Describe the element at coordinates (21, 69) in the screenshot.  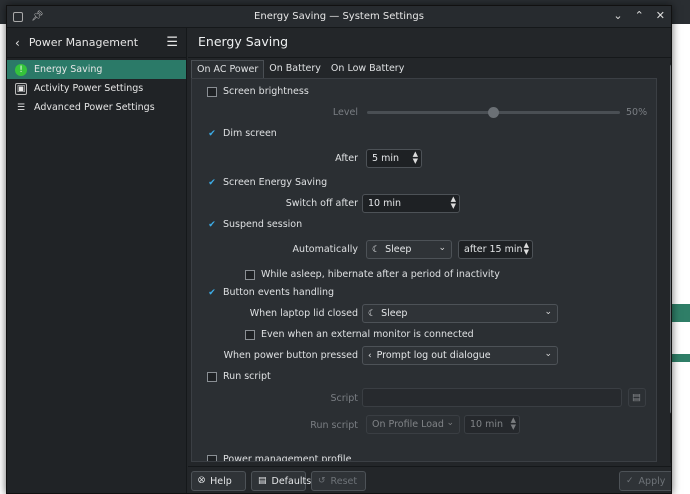
I see `power-icon: !` at that location.